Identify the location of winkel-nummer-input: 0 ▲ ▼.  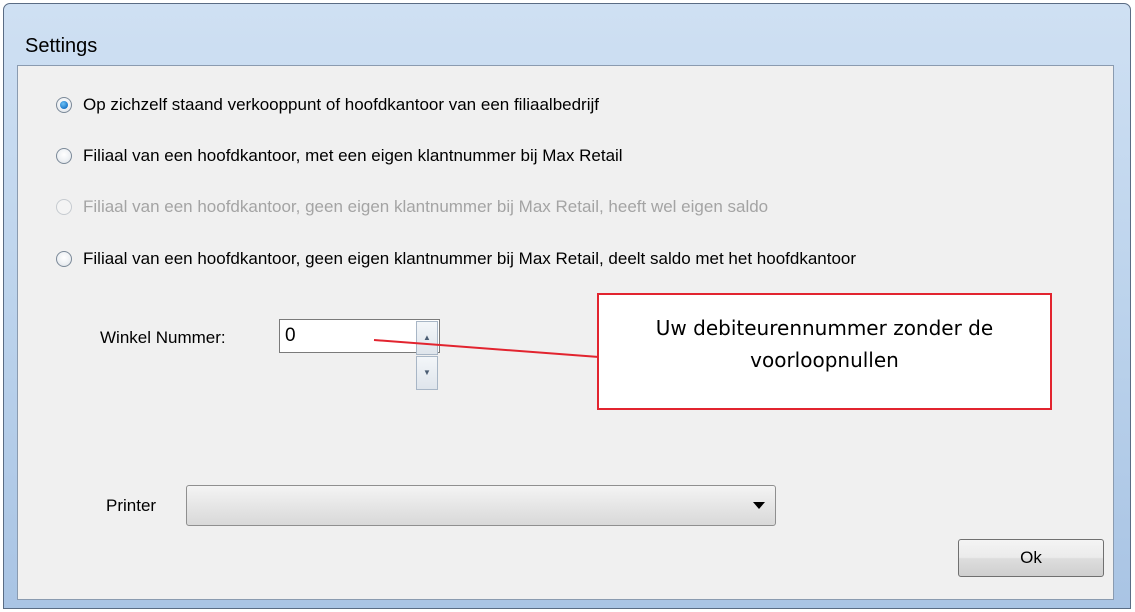
(359, 354).